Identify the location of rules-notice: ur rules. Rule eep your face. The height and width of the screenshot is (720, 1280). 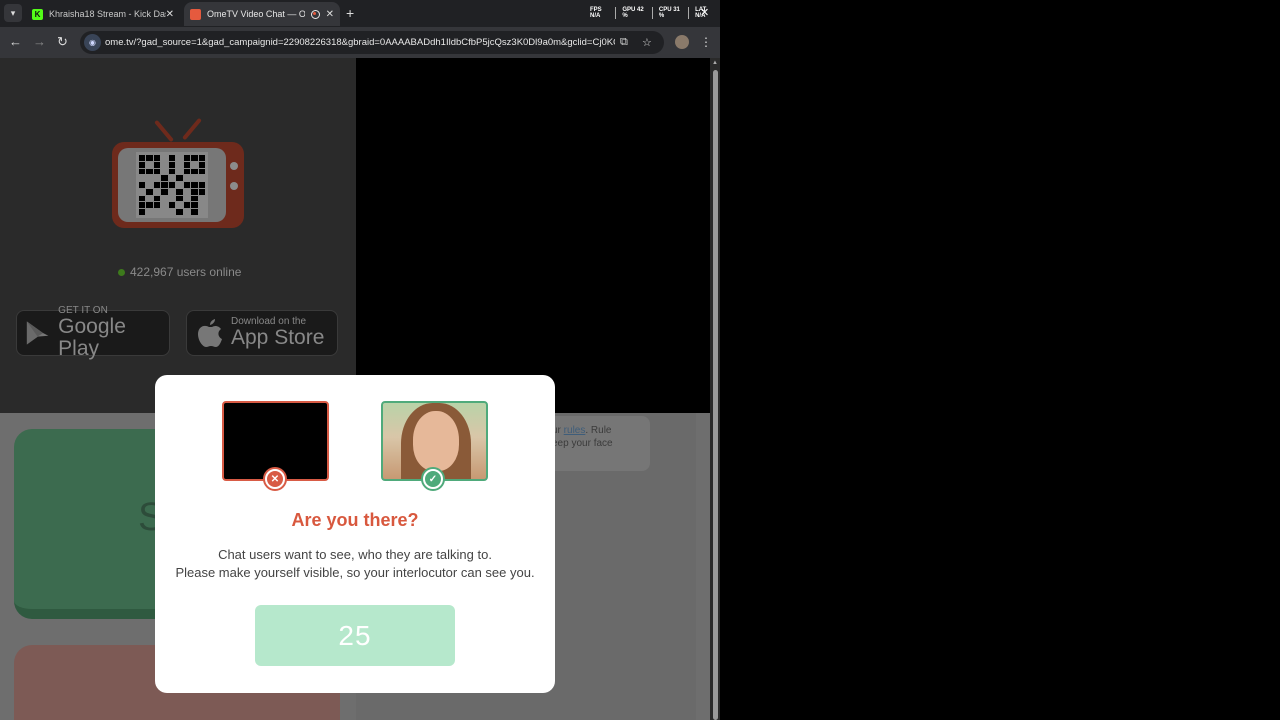
(596, 443).